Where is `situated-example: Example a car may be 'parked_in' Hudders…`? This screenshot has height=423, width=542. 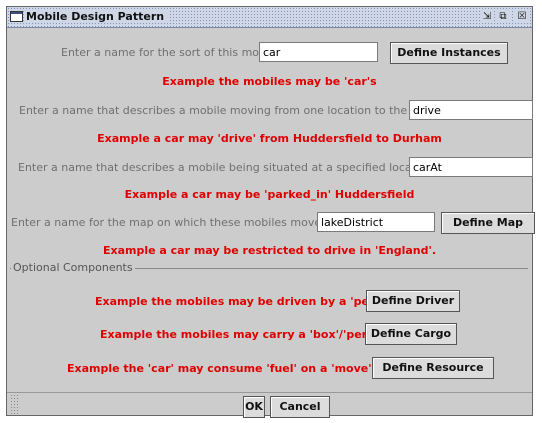
situated-example: Example a car may be 'parked_in' Hudders… is located at coordinates (269, 194).